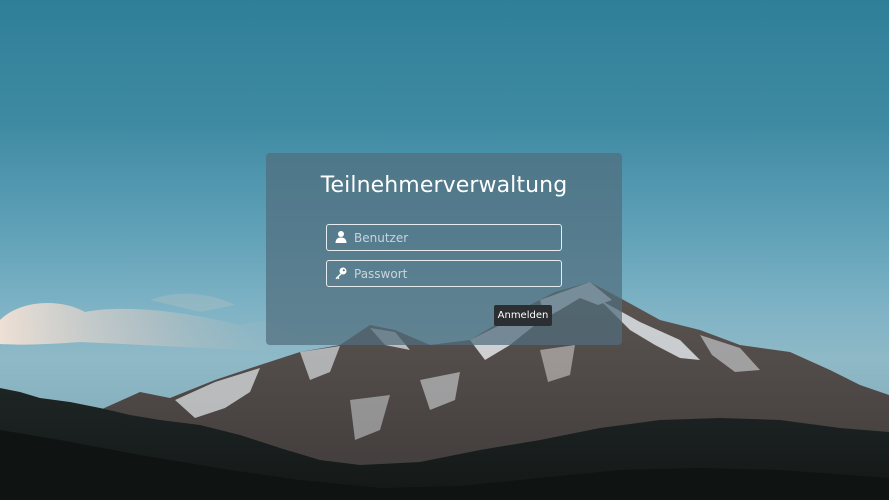 The image size is (889, 500). What do you see at coordinates (523, 315) in the screenshot?
I see `login-button: Anmelden` at bounding box center [523, 315].